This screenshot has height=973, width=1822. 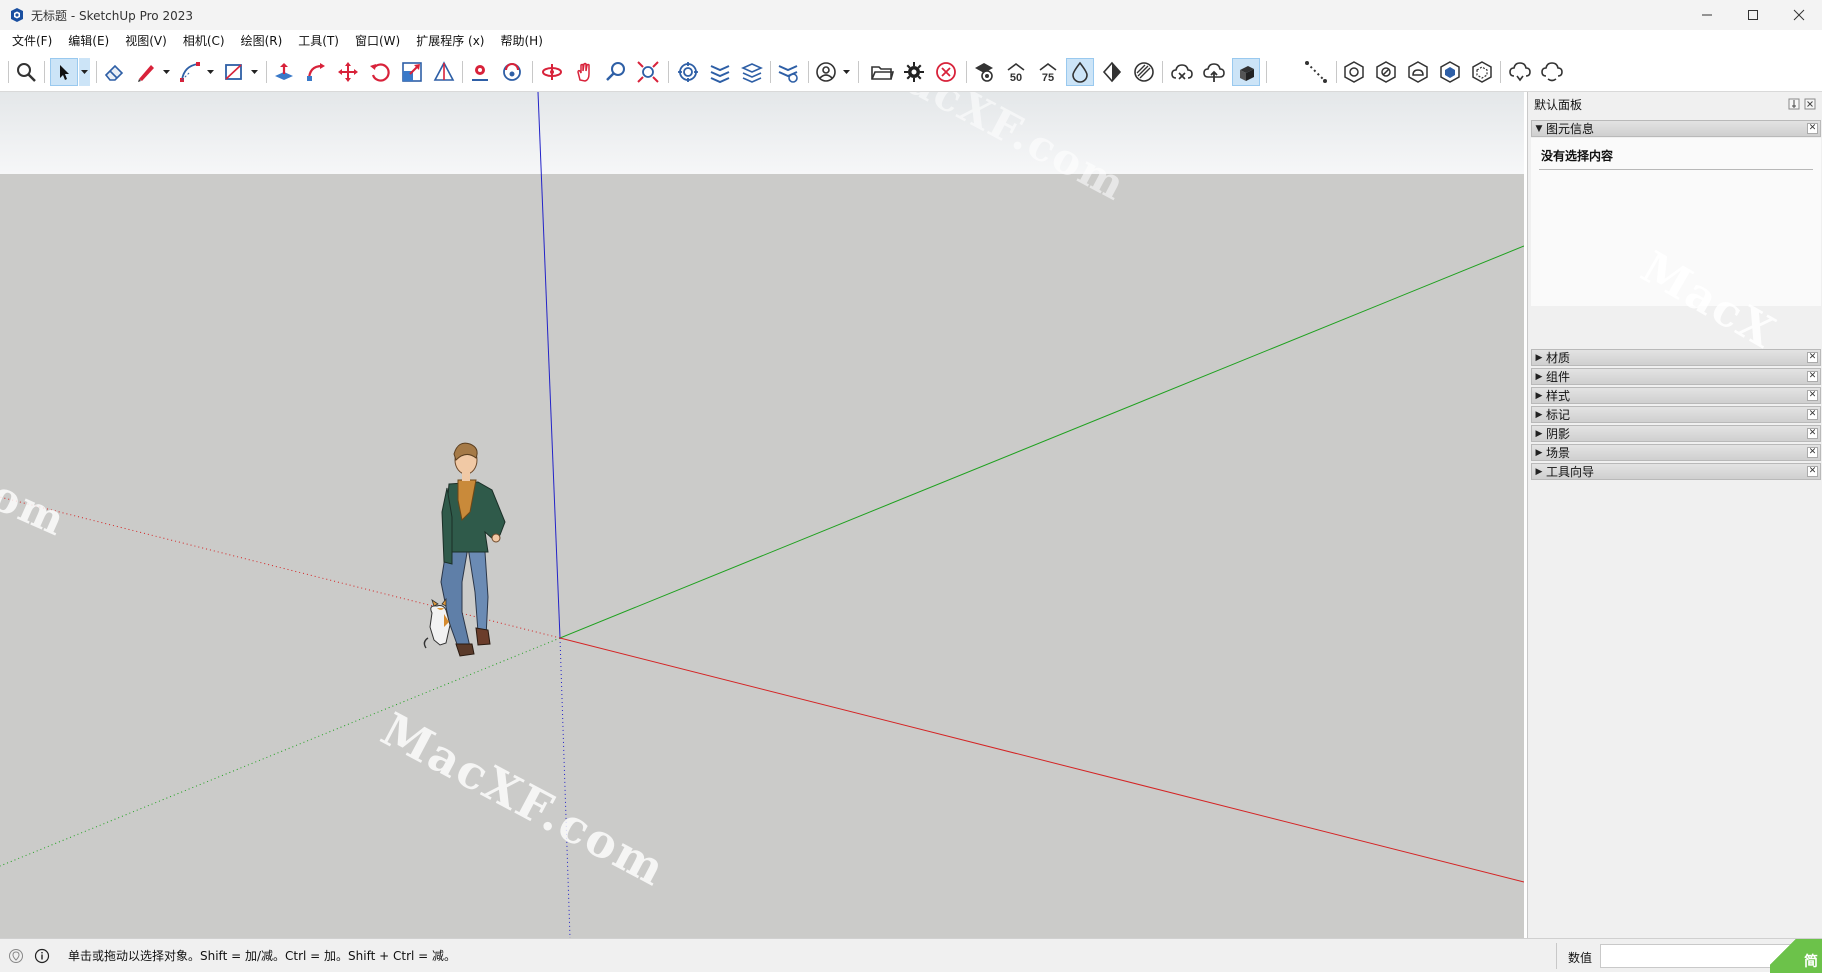 I want to click on iso-view-button, so click(x=1354, y=72).